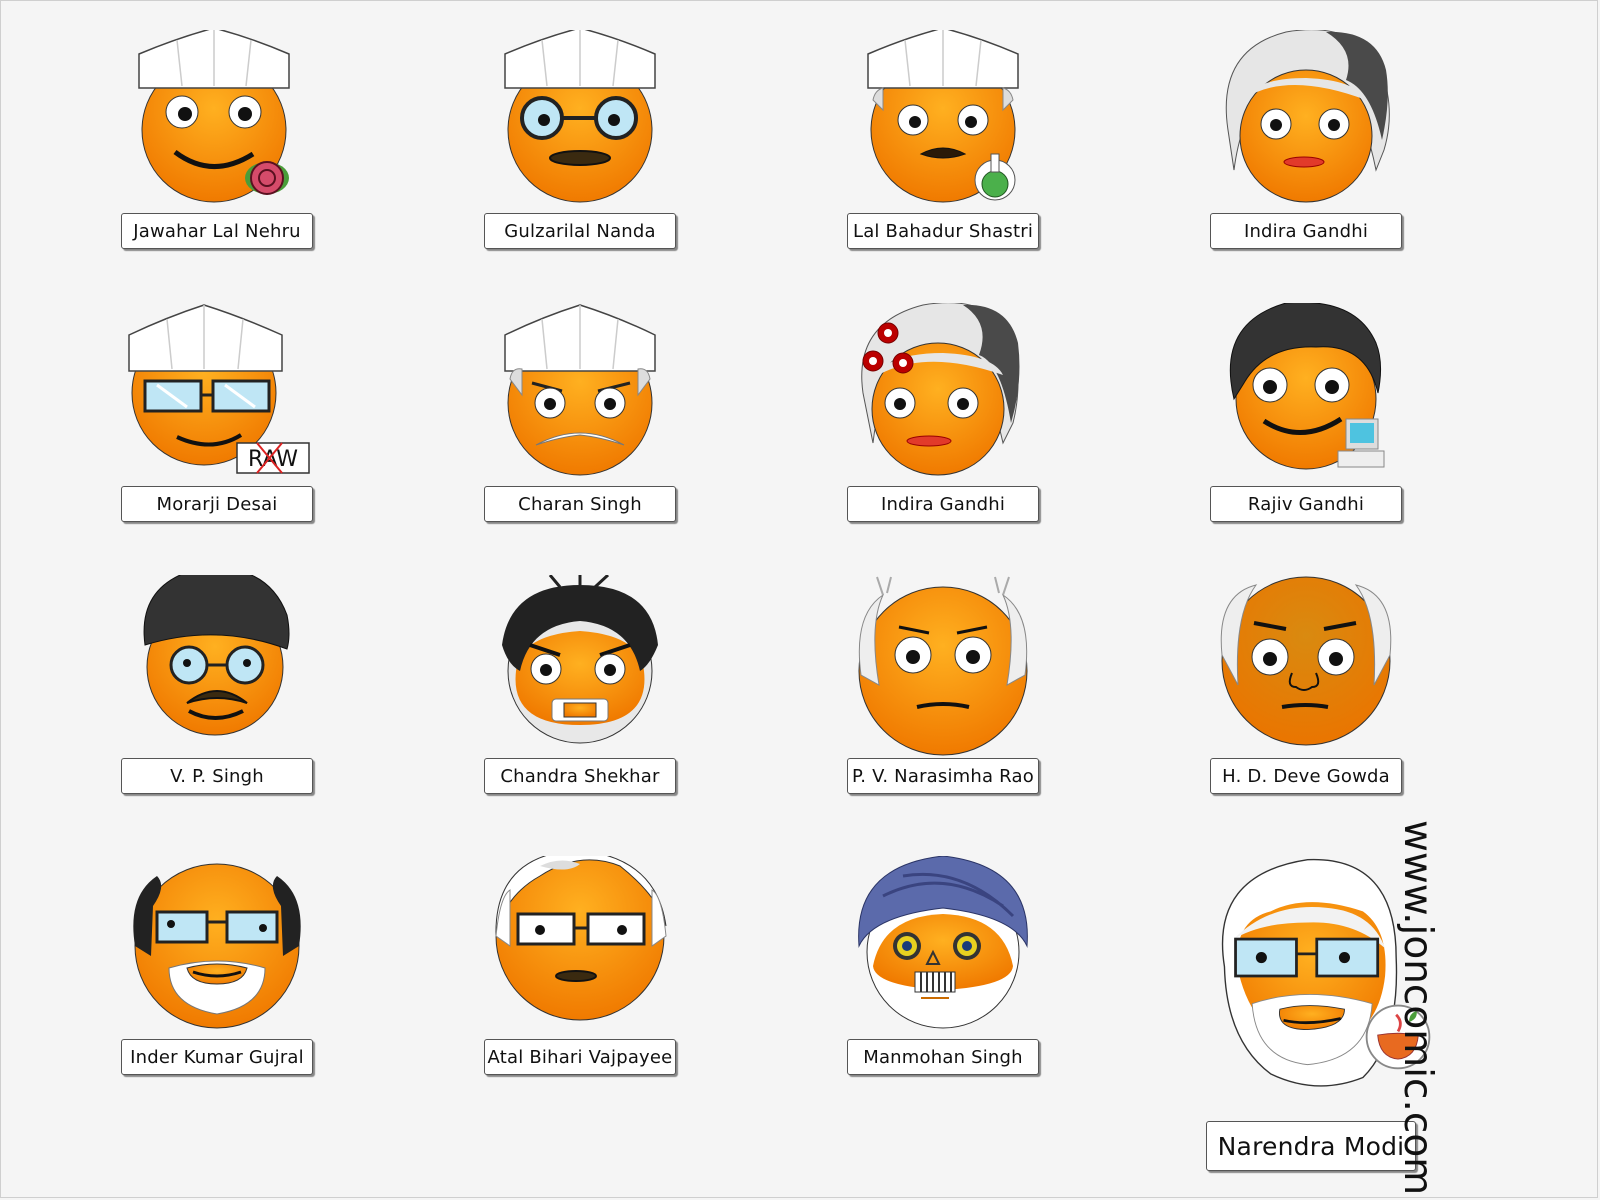 The width and height of the screenshot is (1600, 1200). What do you see at coordinates (581, 938) in the screenshot?
I see `vajpayee-face-icon` at bounding box center [581, 938].